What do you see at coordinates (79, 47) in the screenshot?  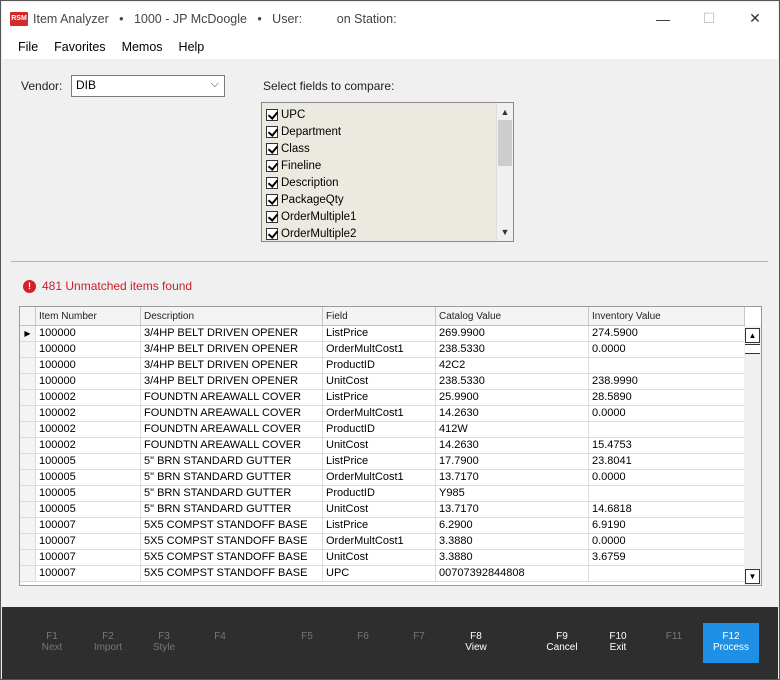 I see `menu-favorites: Favorites` at bounding box center [79, 47].